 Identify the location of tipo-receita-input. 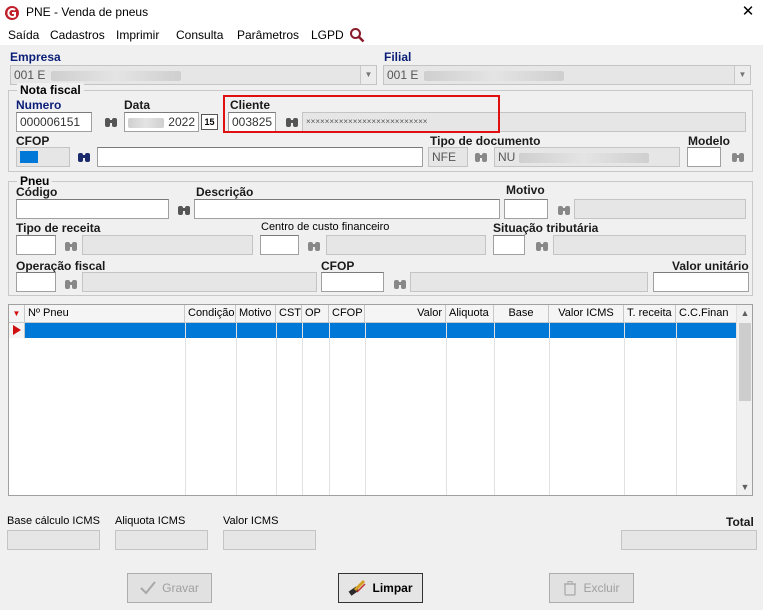
(36, 245).